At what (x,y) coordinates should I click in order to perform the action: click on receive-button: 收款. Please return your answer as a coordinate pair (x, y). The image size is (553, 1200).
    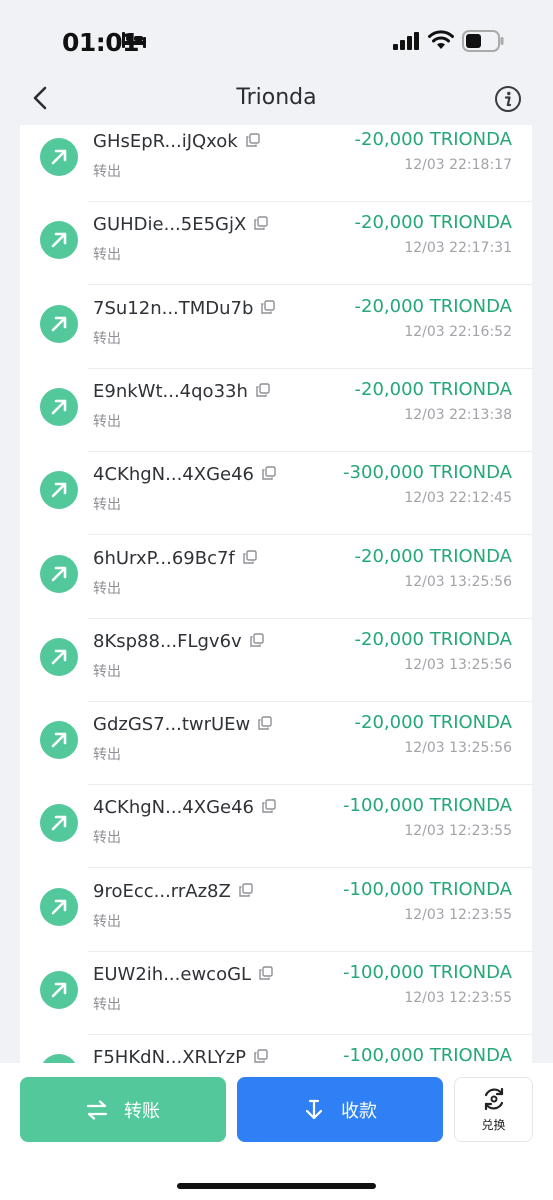
    Looking at the image, I should click on (340, 1109).